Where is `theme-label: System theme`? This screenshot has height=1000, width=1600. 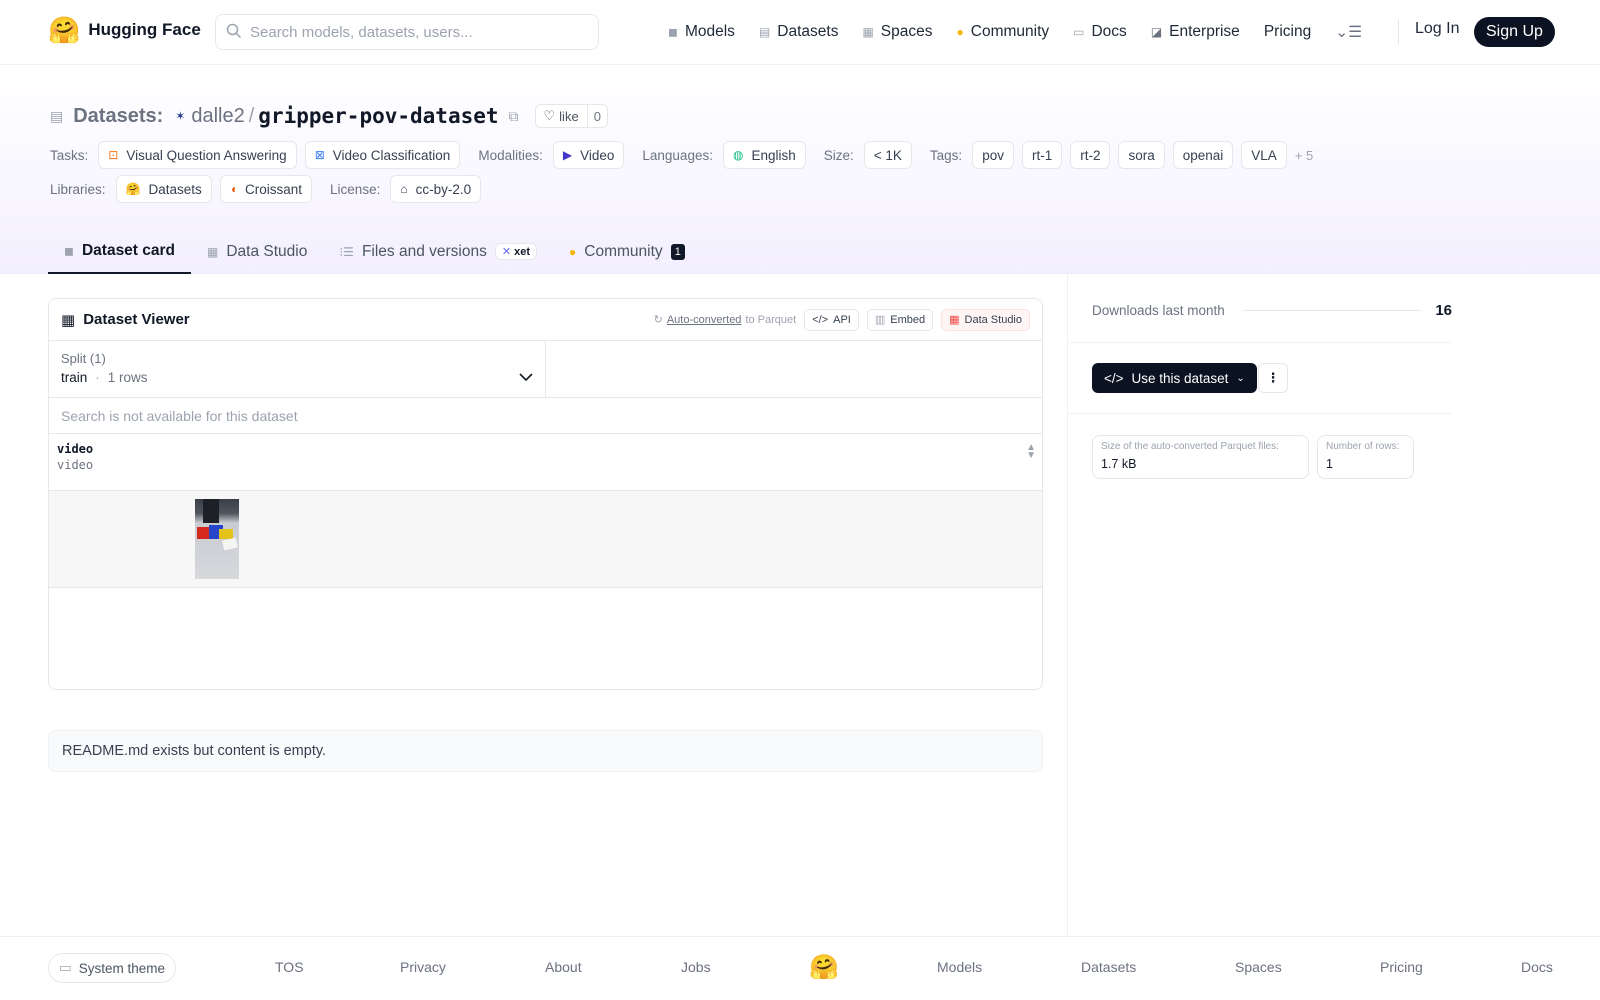 theme-label: System theme is located at coordinates (122, 968).